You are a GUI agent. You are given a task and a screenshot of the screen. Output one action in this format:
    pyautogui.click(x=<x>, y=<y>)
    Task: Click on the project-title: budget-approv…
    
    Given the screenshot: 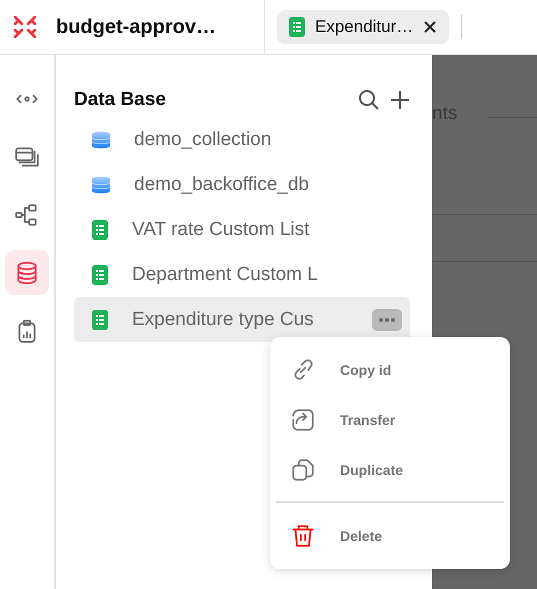 What is the action you would take?
    pyautogui.click(x=136, y=27)
    